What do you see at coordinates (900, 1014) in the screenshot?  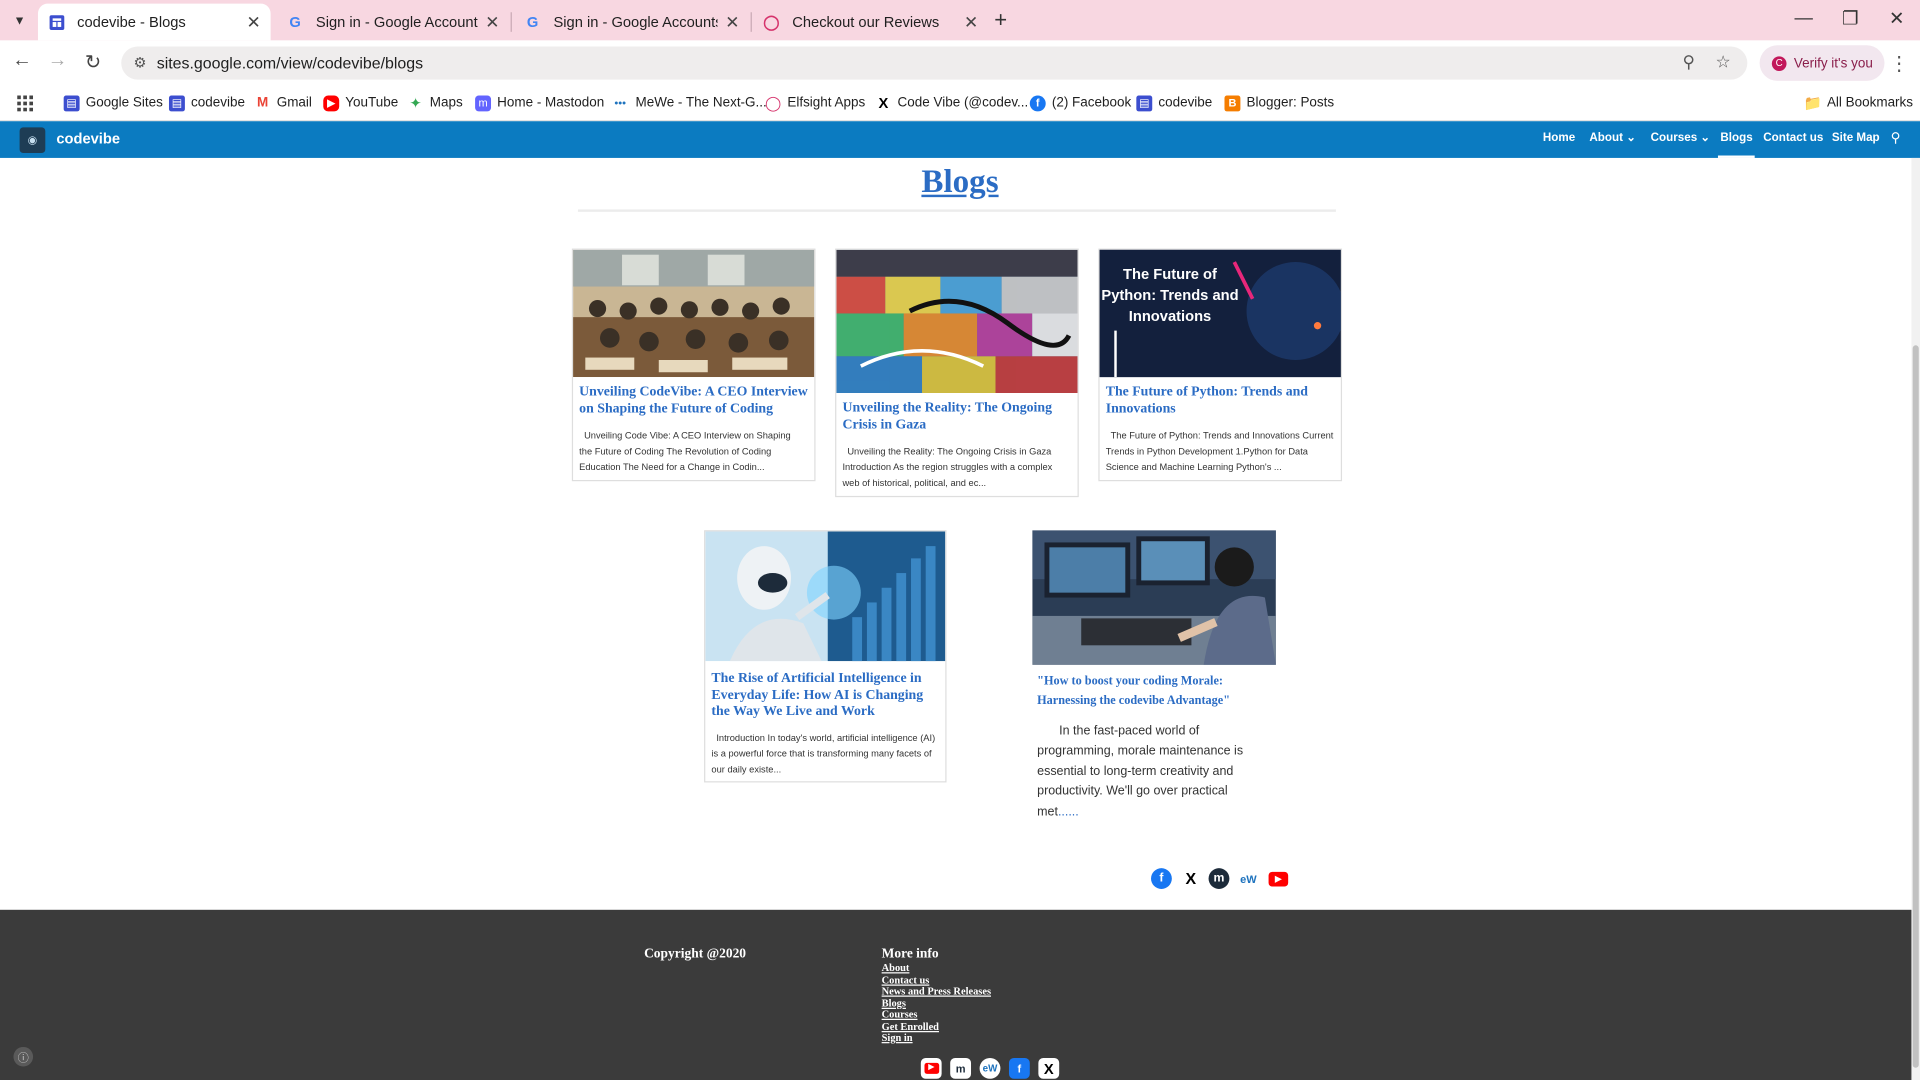 I see `footer-link-courses: Courses` at bounding box center [900, 1014].